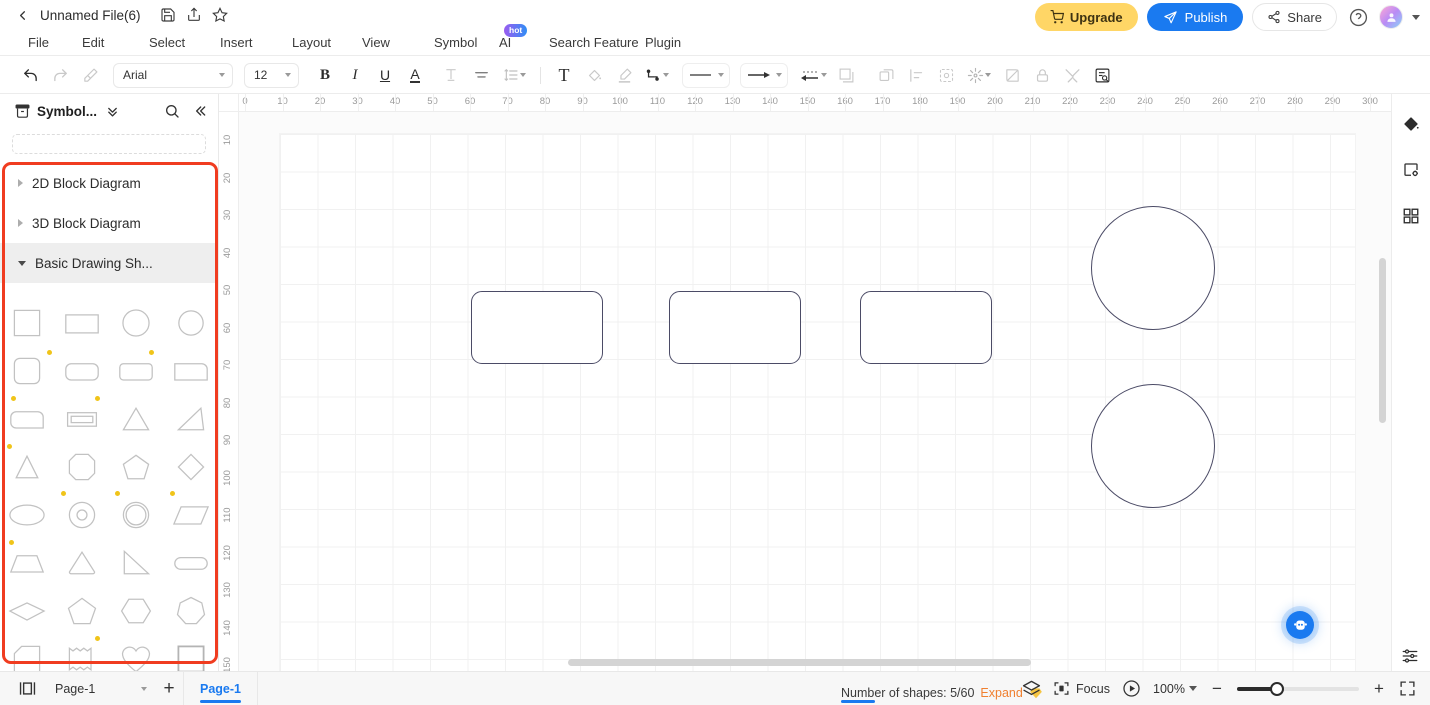 The width and height of the screenshot is (1430, 705). I want to click on list-settings-icon, so click(1410, 656).